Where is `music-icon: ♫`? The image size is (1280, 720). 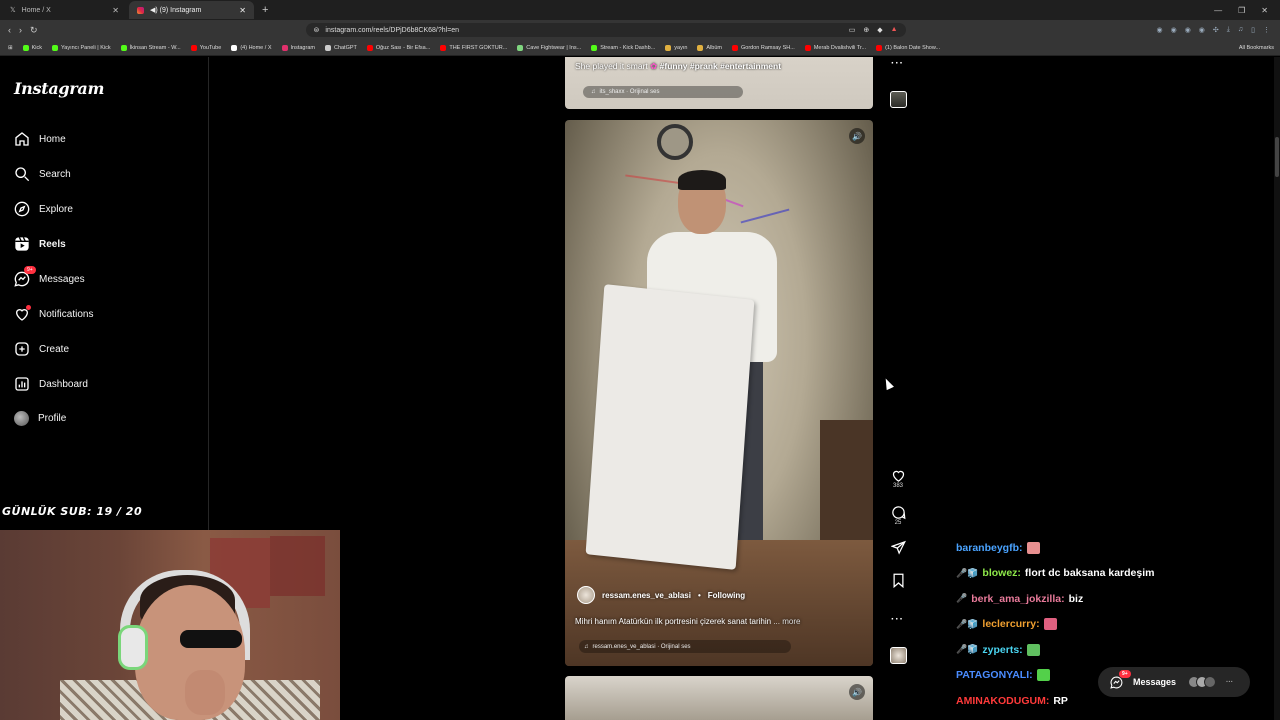 music-icon: ♫ is located at coordinates (1240, 30).